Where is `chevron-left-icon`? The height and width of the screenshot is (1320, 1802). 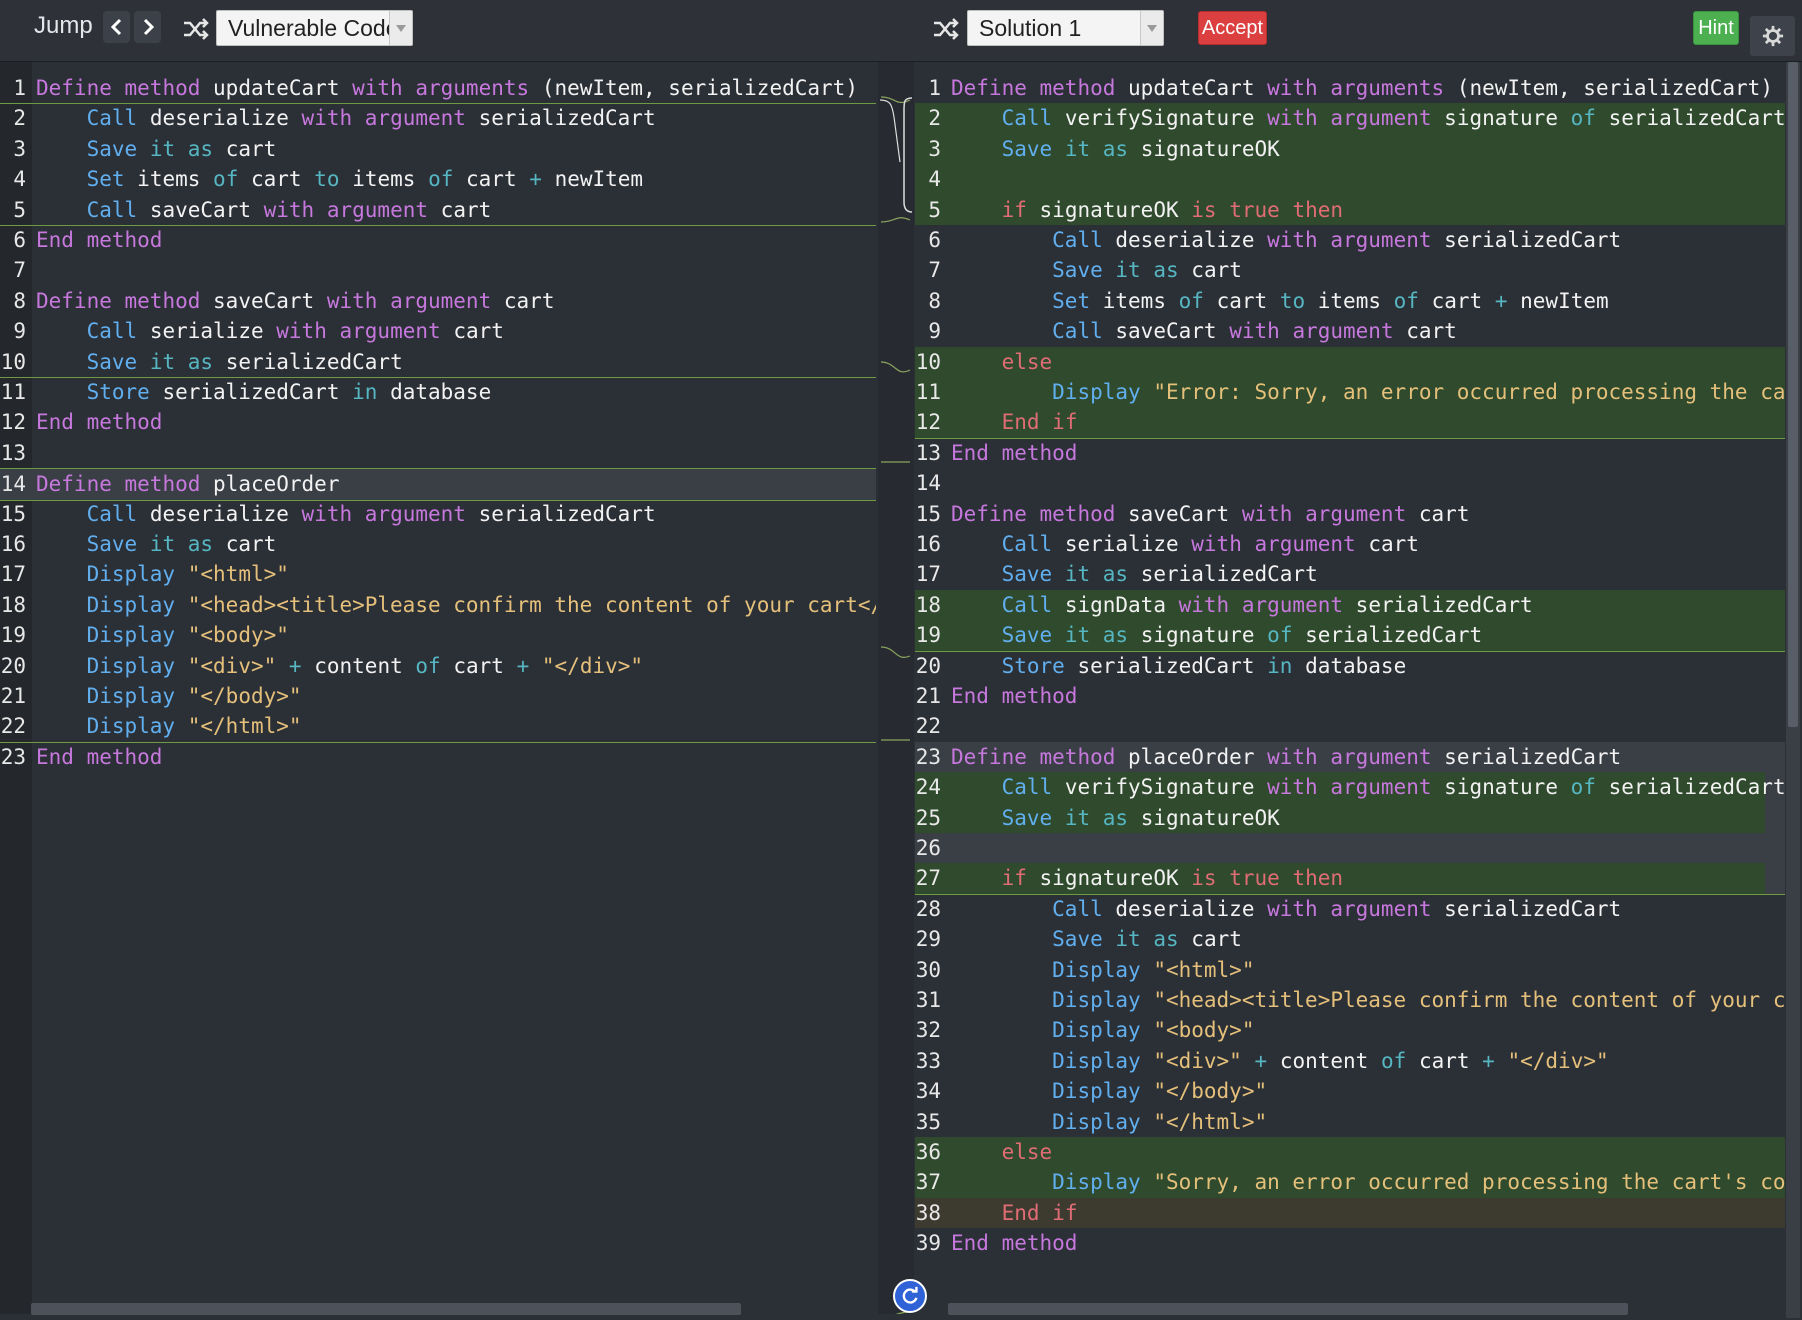 chevron-left-icon is located at coordinates (115, 27).